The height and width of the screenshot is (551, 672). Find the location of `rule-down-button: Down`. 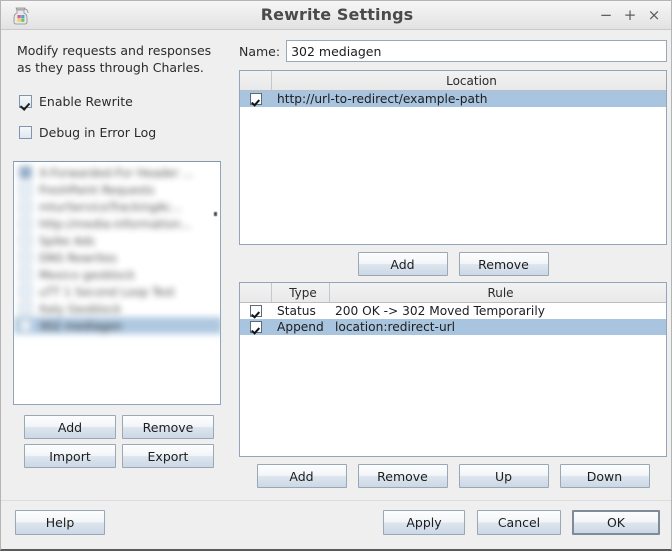

rule-down-button: Down is located at coordinates (604, 476).